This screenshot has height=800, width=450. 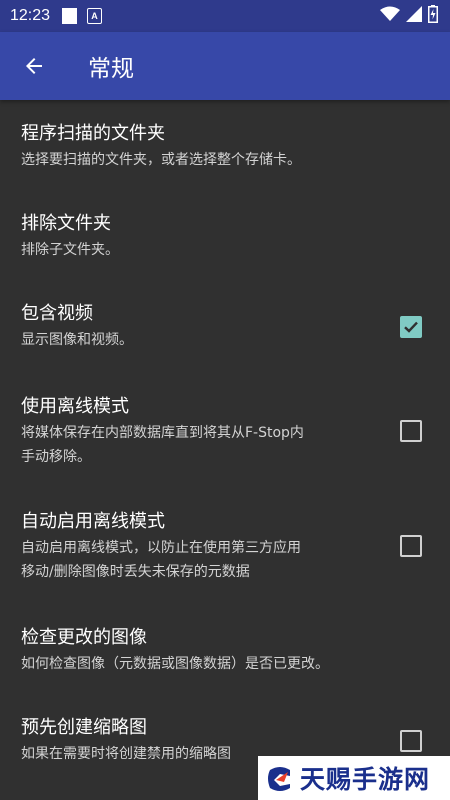 I want to click on cellular-signal-icon, so click(x=414, y=16).